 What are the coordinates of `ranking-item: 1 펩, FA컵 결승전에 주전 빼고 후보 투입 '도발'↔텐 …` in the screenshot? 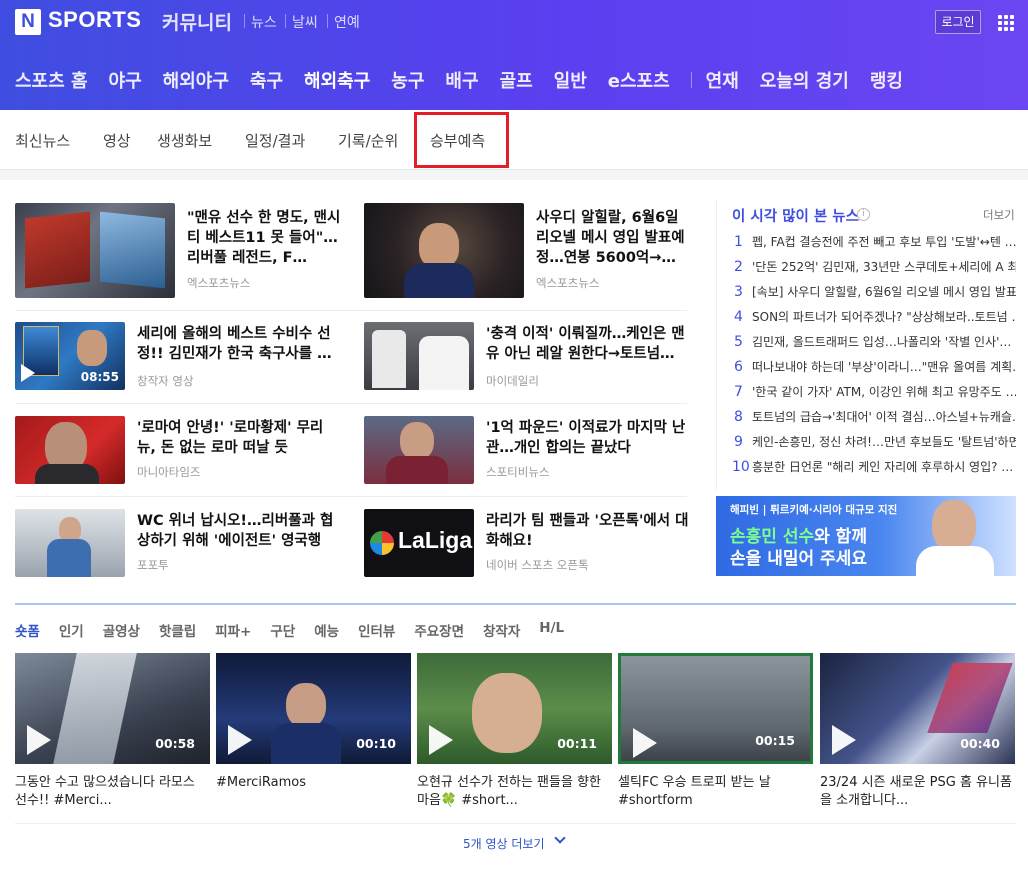 It's located at (875, 244).